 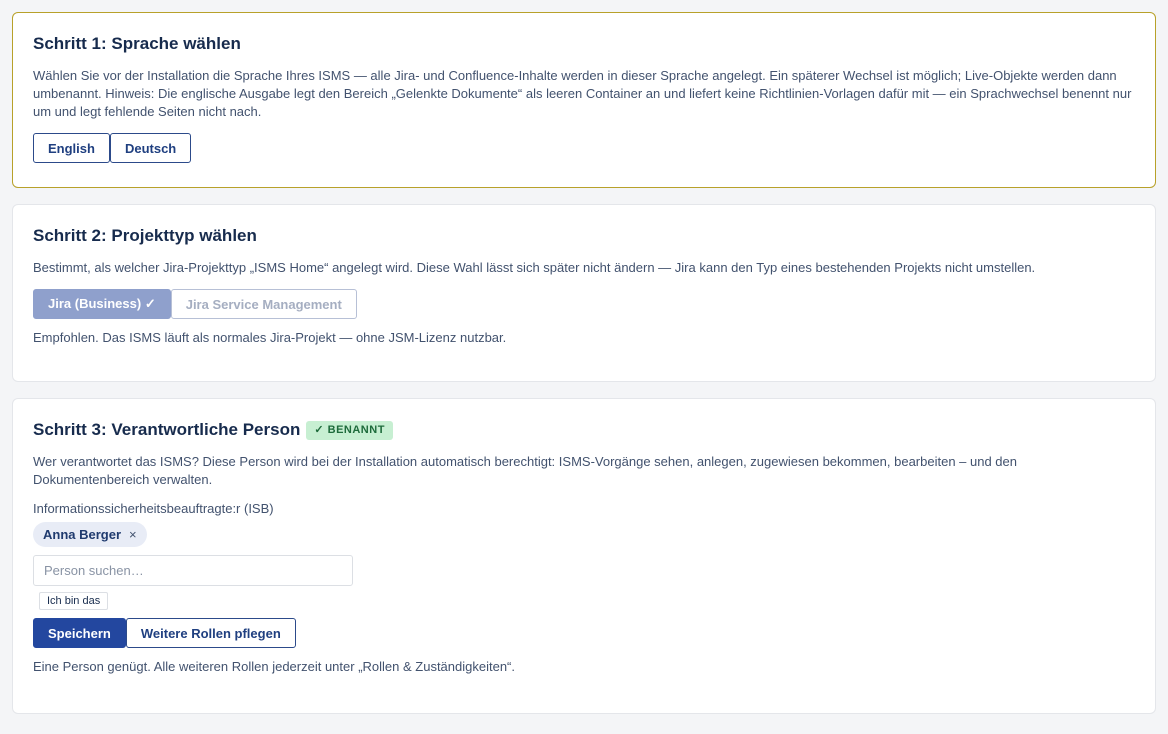 I want to click on person-search-input, so click(x=193, y=570).